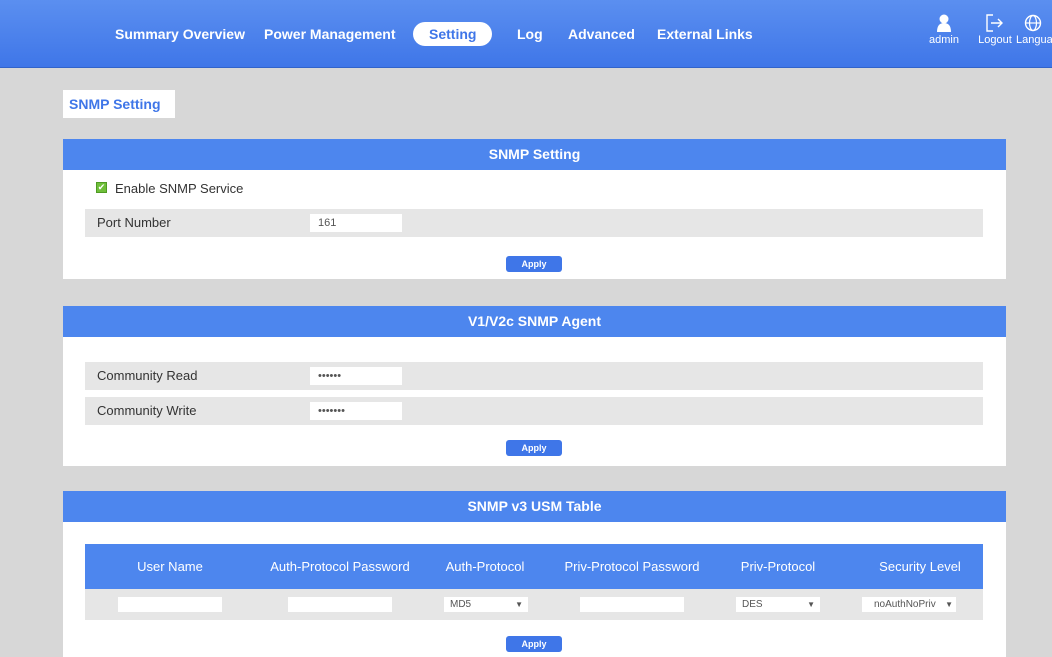 This screenshot has width=1052, height=657. What do you see at coordinates (994, 23) in the screenshot?
I see `logout-icon` at bounding box center [994, 23].